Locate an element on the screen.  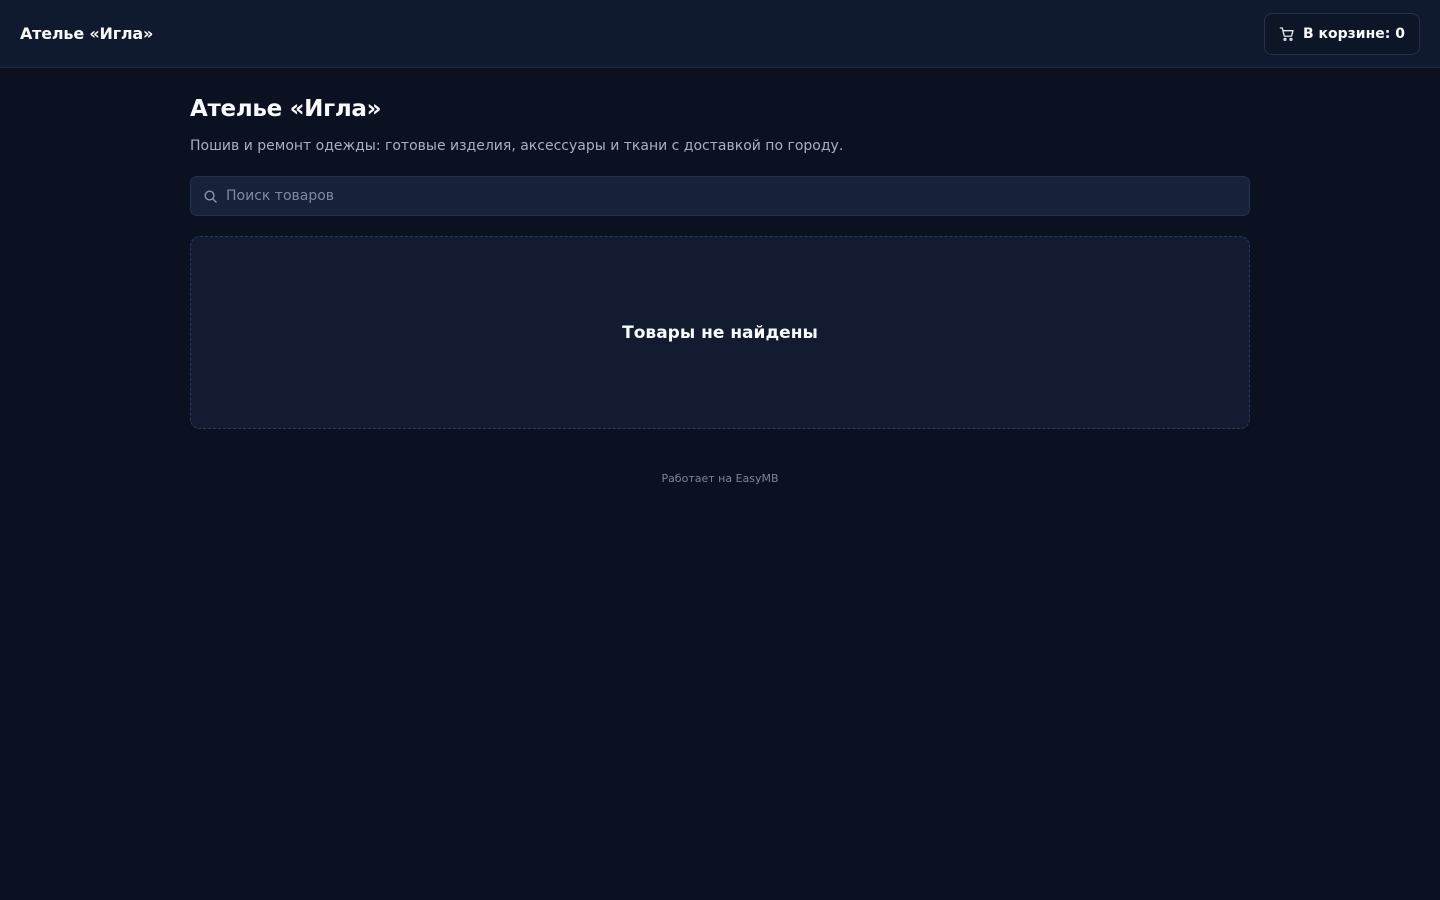
search-box is located at coordinates (720, 196).